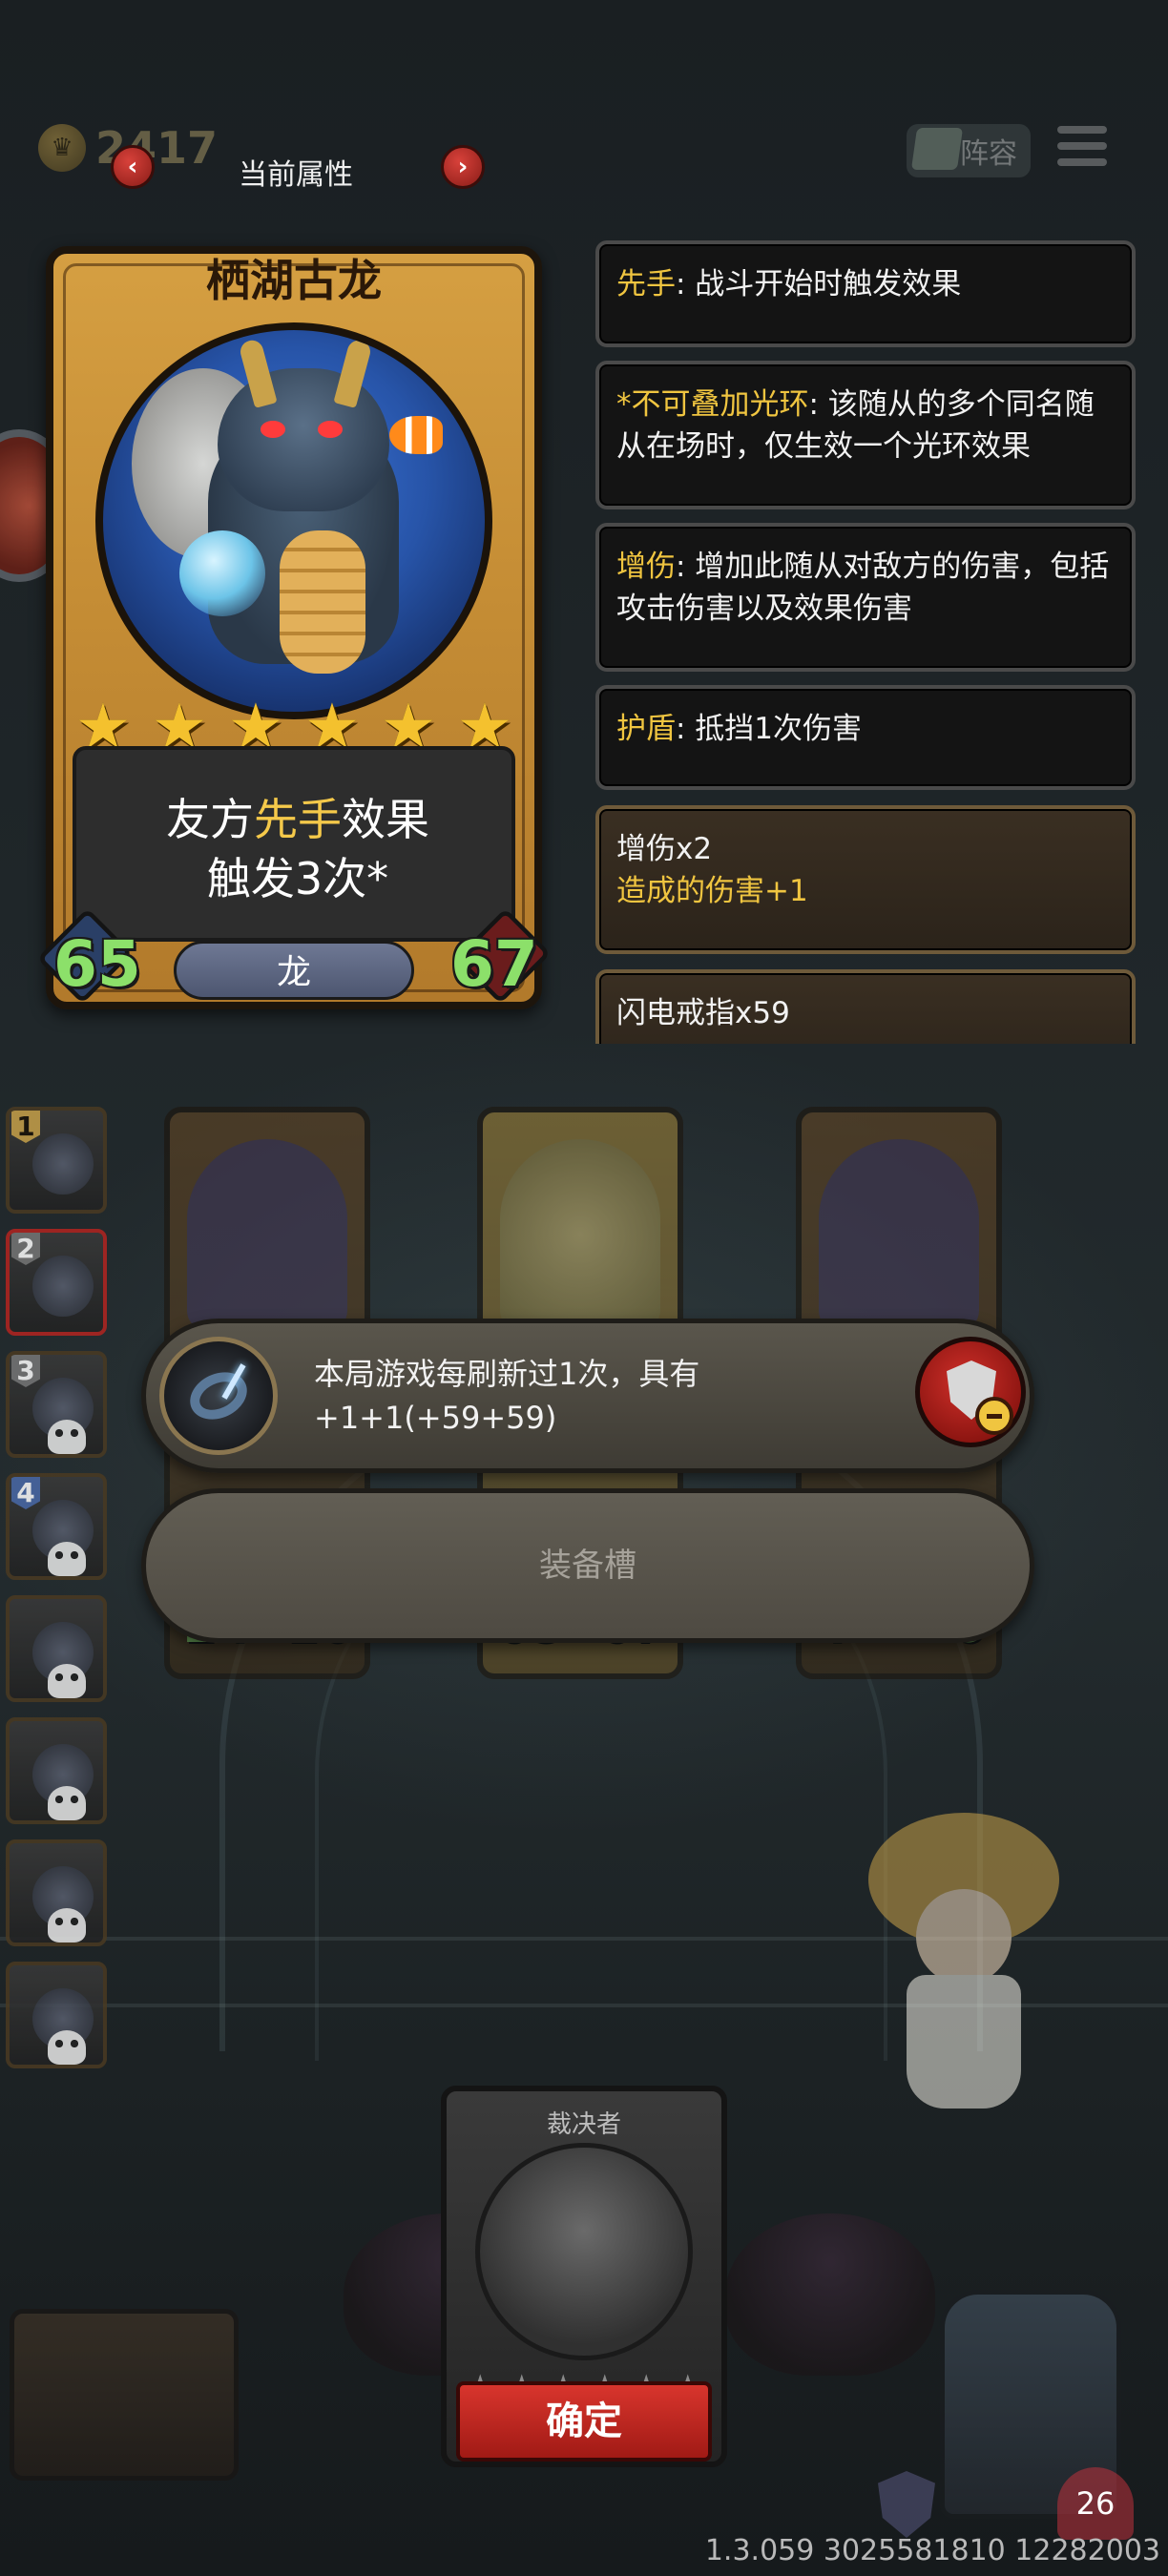 The height and width of the screenshot is (2576, 1168). I want to click on top-bar: ♛ 2417 ‹ 当前属性 › 阵容, so click(584, 152).